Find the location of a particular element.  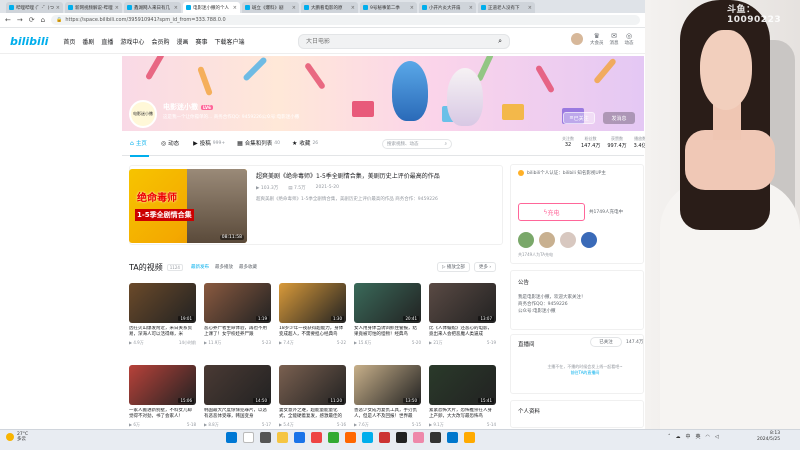

more-button: 更多 › is located at coordinates (485, 267).